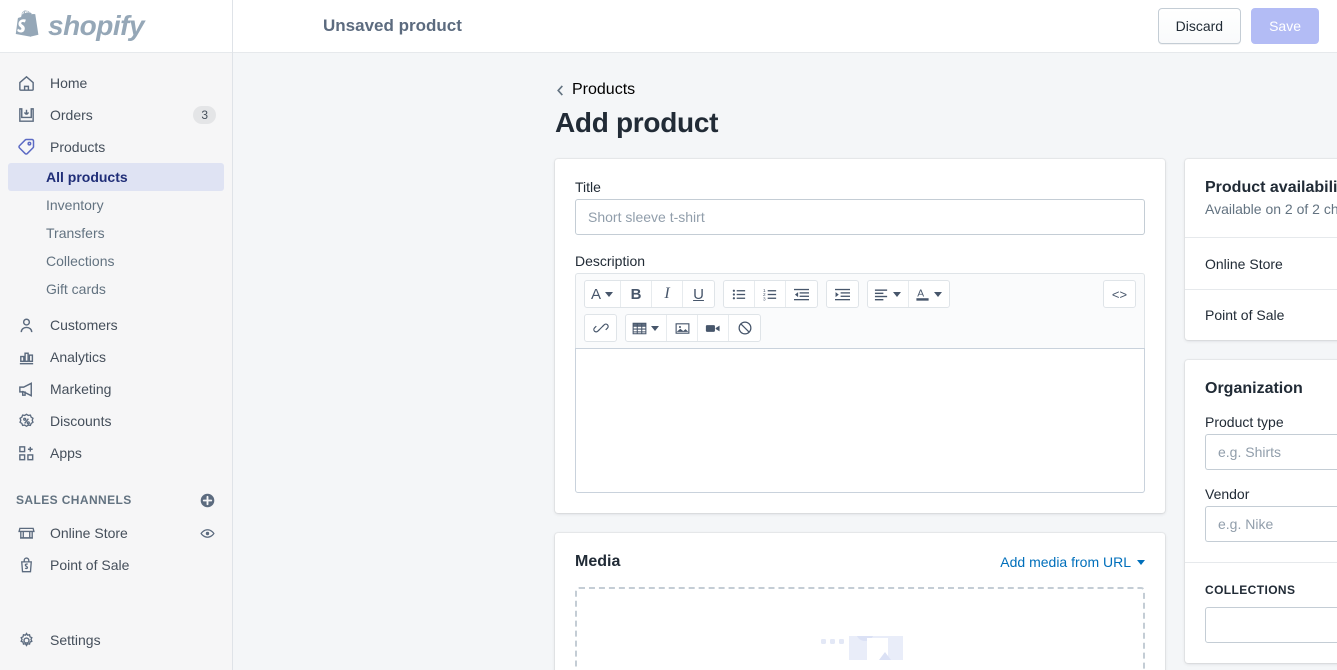 The width and height of the screenshot is (1337, 670). I want to click on editor-toolbar-row-1: A B I U 1 2 3 A <>, so click(860, 294).